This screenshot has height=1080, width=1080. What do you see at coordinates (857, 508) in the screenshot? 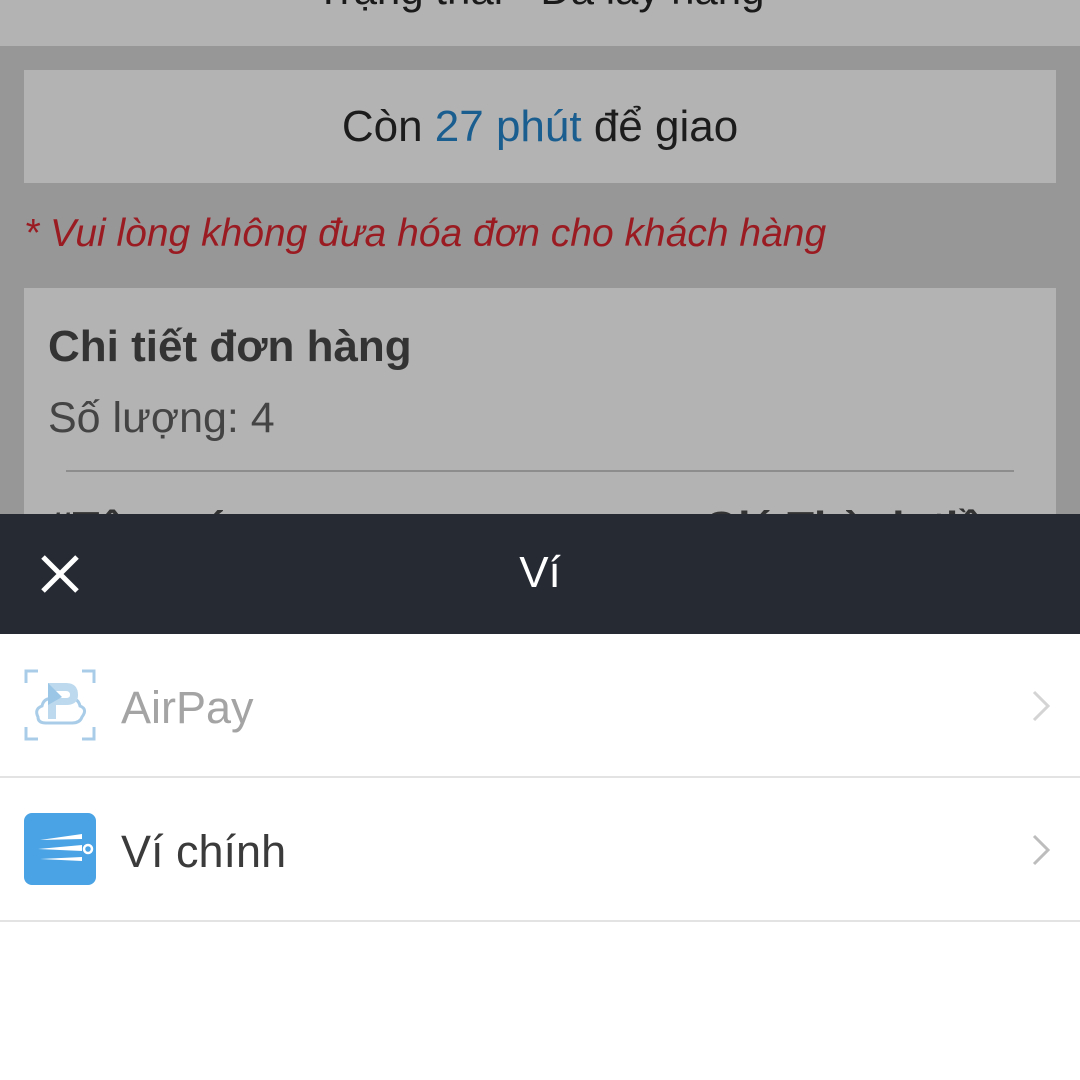
I see `price-header: Giá Thành tiền` at bounding box center [857, 508].